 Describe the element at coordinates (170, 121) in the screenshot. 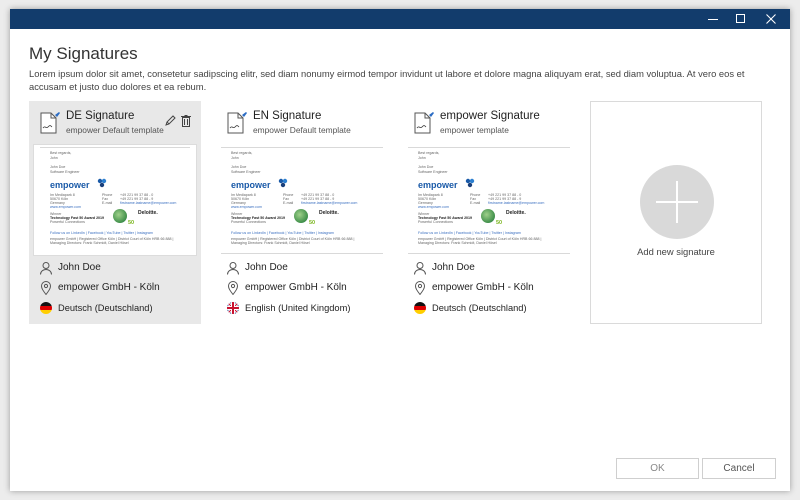

I see `edit-icon` at that location.